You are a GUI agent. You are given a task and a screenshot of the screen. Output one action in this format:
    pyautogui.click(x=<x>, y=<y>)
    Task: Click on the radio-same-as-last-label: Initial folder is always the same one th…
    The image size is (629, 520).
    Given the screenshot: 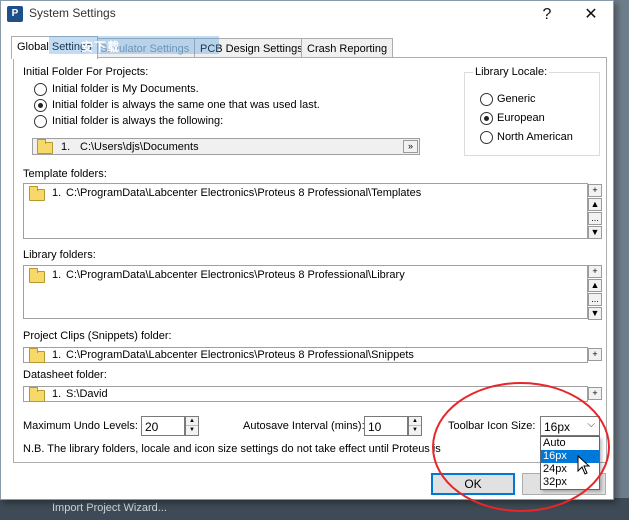 What is the action you would take?
    pyautogui.click(x=186, y=105)
    